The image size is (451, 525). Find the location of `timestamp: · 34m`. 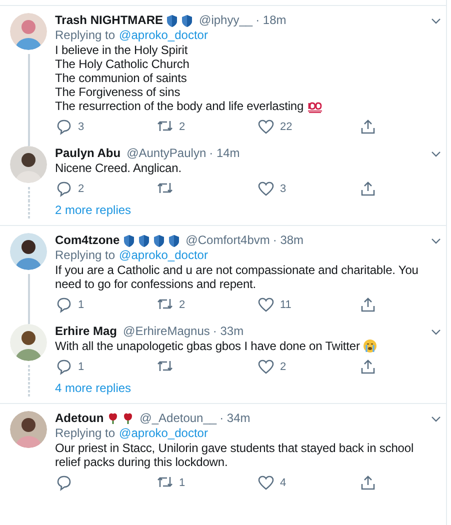

timestamp: · 34m is located at coordinates (235, 418).